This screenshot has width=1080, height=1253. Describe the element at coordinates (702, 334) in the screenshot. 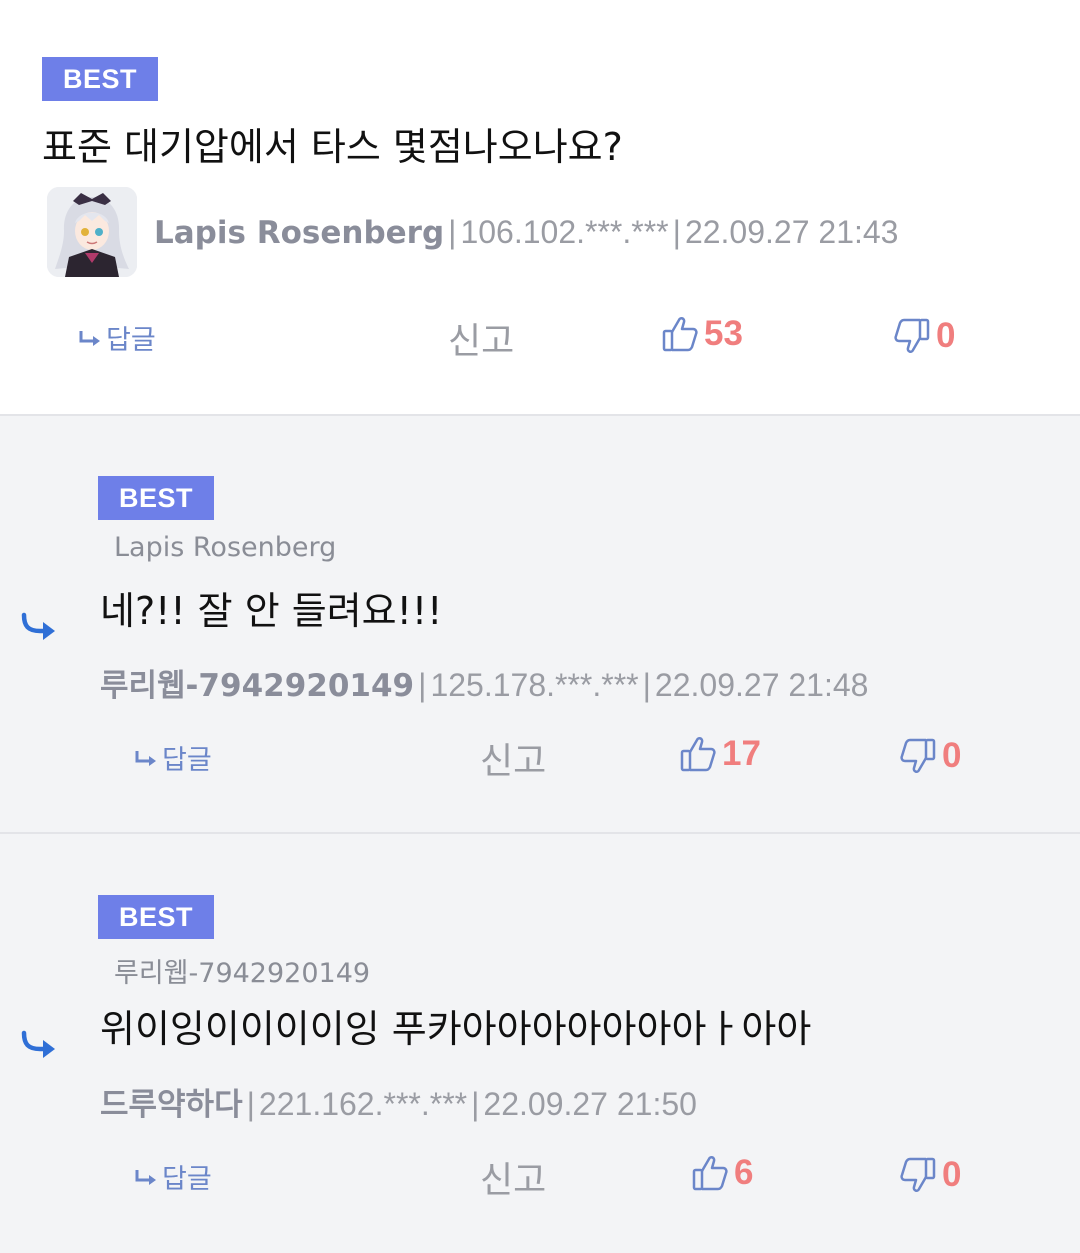

I see `like-button: 53` at that location.